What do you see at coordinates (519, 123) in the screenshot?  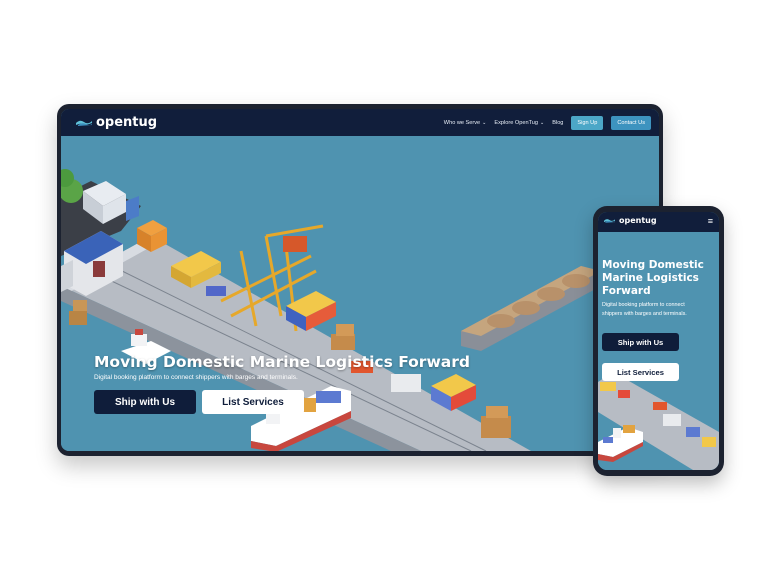 I see `nav-explore-opentug: Explore OpenTug ⌄` at bounding box center [519, 123].